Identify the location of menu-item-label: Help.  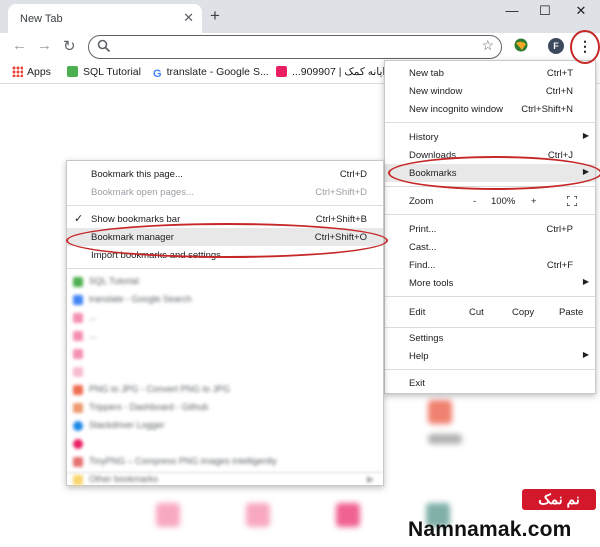
(419, 356).